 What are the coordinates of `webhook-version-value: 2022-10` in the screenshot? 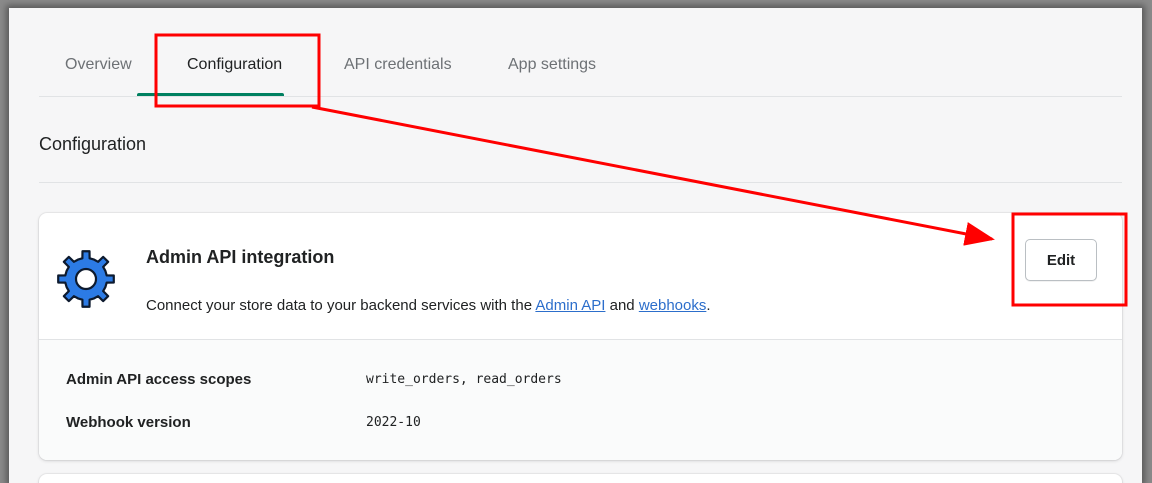 It's located at (393, 422).